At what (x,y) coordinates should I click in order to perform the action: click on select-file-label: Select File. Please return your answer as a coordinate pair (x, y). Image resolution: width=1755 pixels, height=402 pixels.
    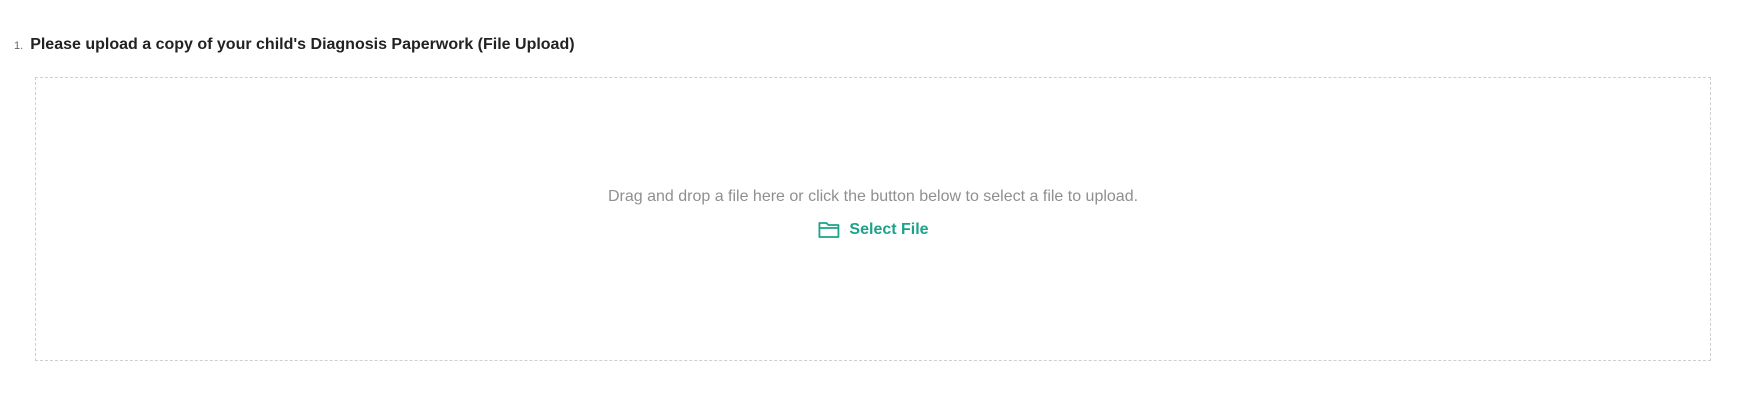
    Looking at the image, I should click on (889, 229).